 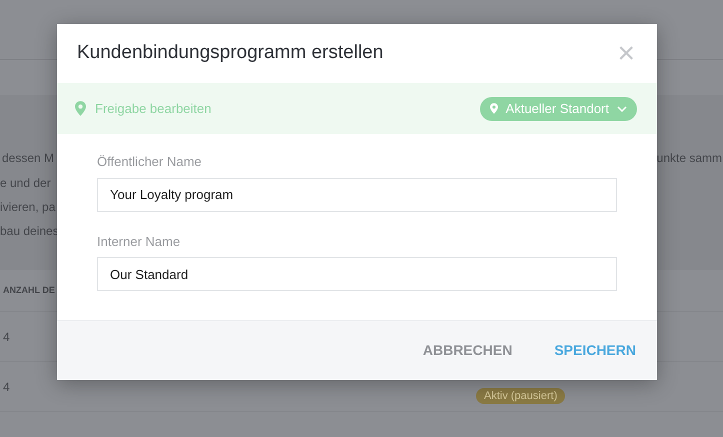 What do you see at coordinates (25, 183) in the screenshot?
I see `description-text: e und der` at bounding box center [25, 183].